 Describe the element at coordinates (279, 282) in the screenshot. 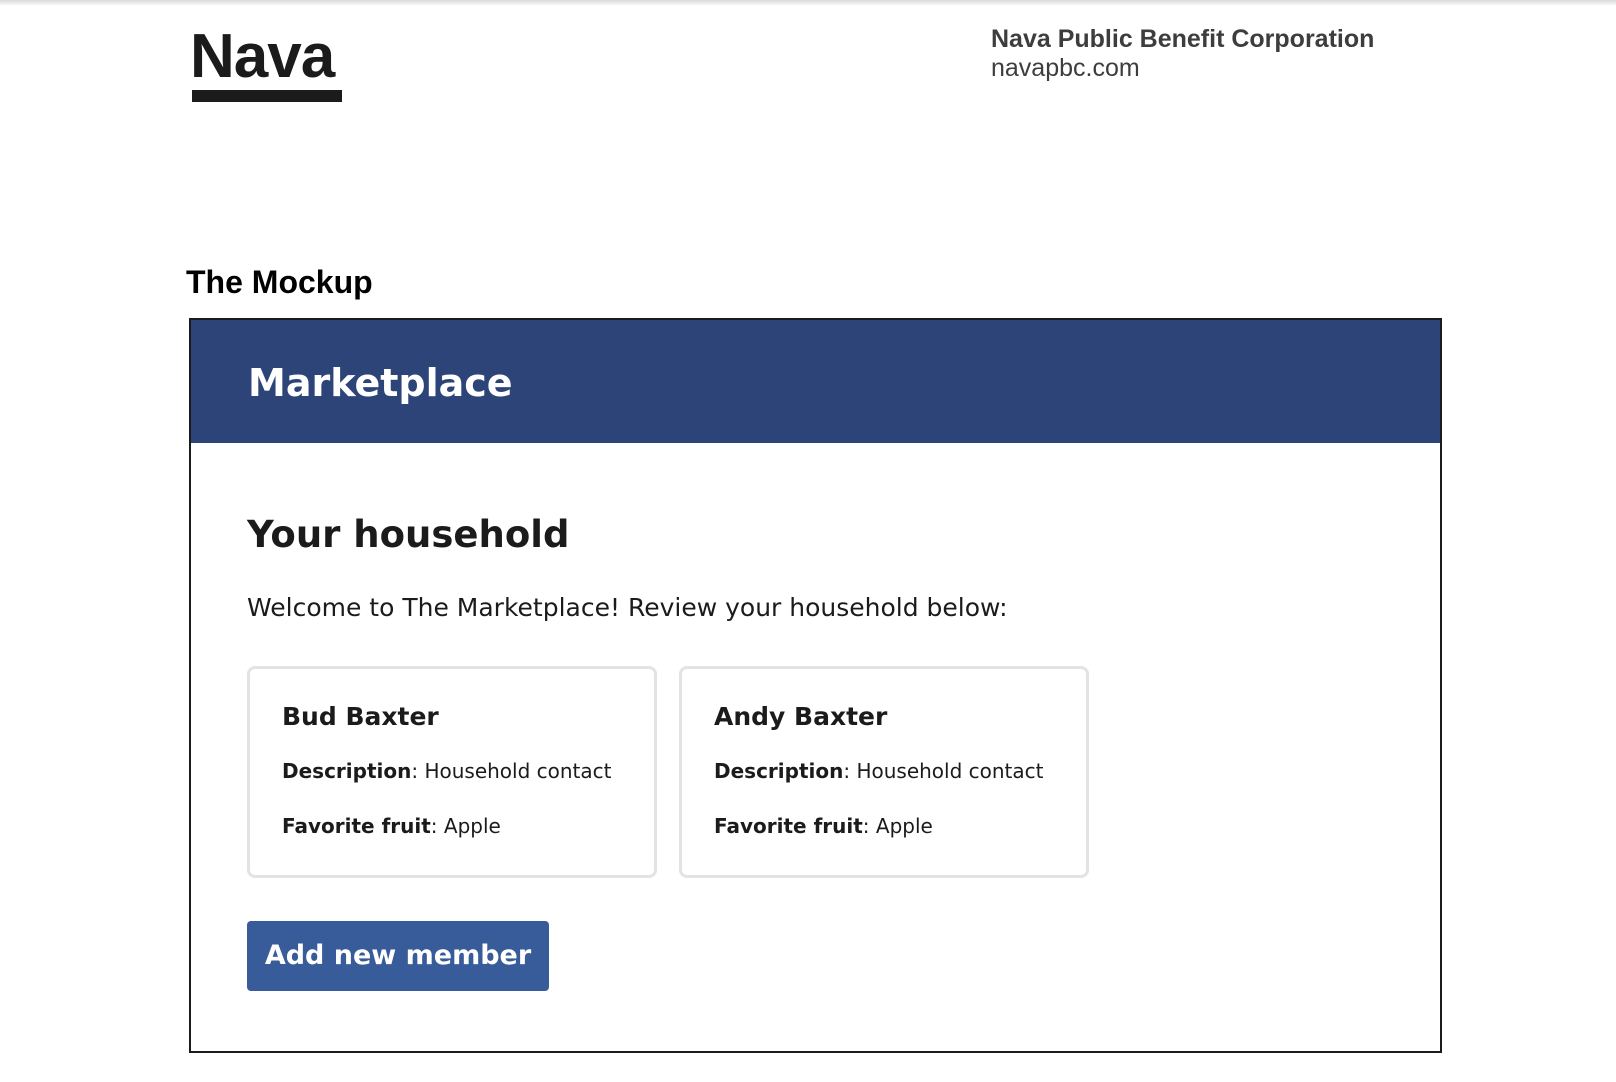

I see `section-title: The Mockup` at that location.